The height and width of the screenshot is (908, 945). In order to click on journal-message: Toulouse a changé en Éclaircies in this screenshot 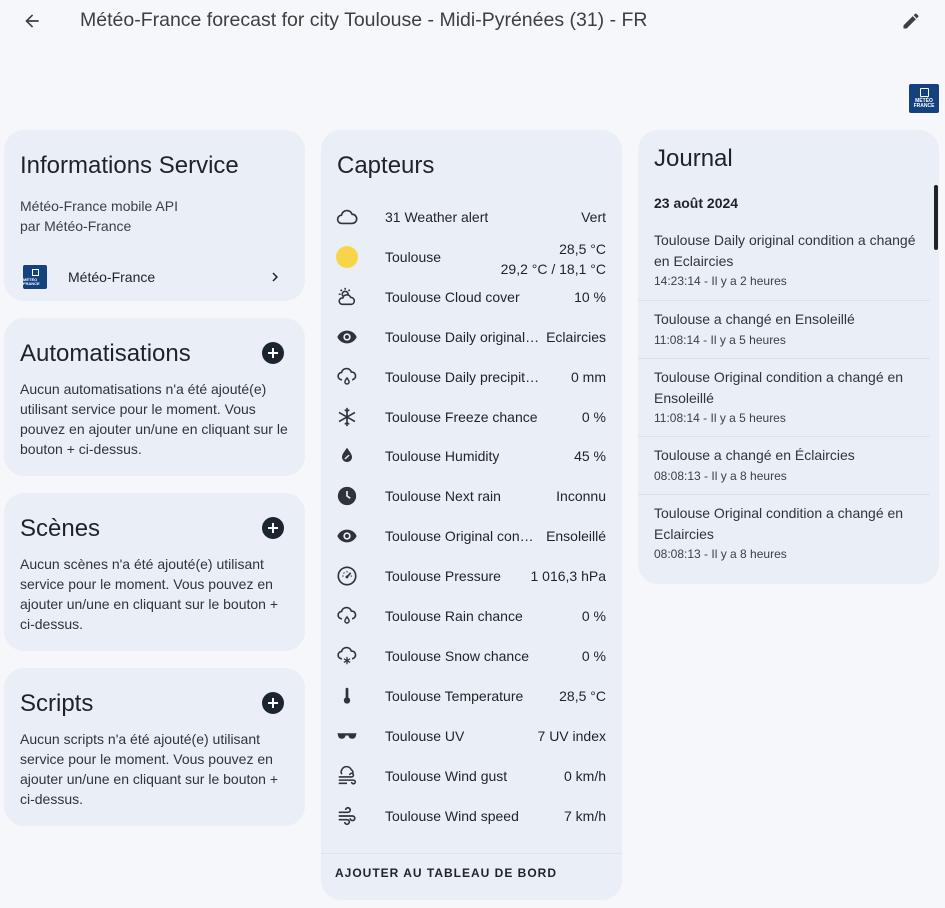, I will do `click(754, 455)`.